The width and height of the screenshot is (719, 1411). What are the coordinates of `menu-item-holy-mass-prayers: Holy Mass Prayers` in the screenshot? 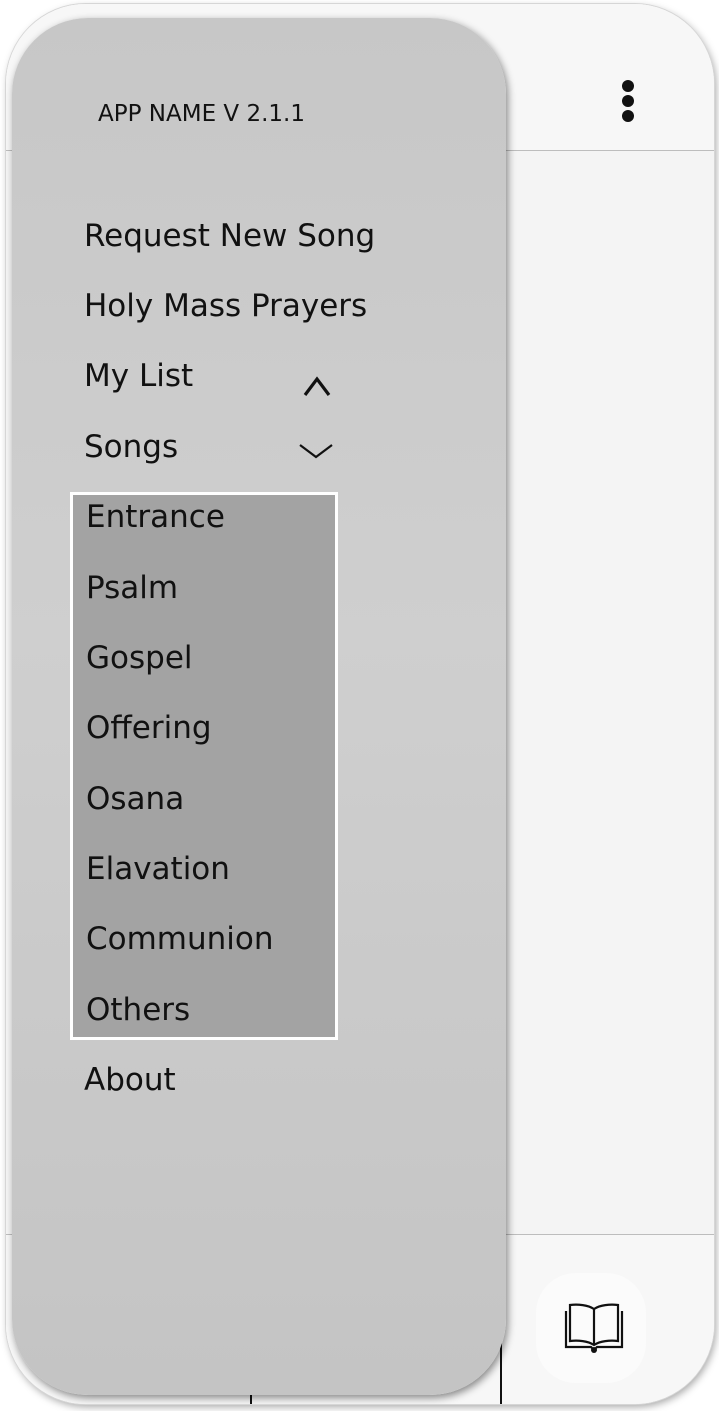 It's located at (225, 306).